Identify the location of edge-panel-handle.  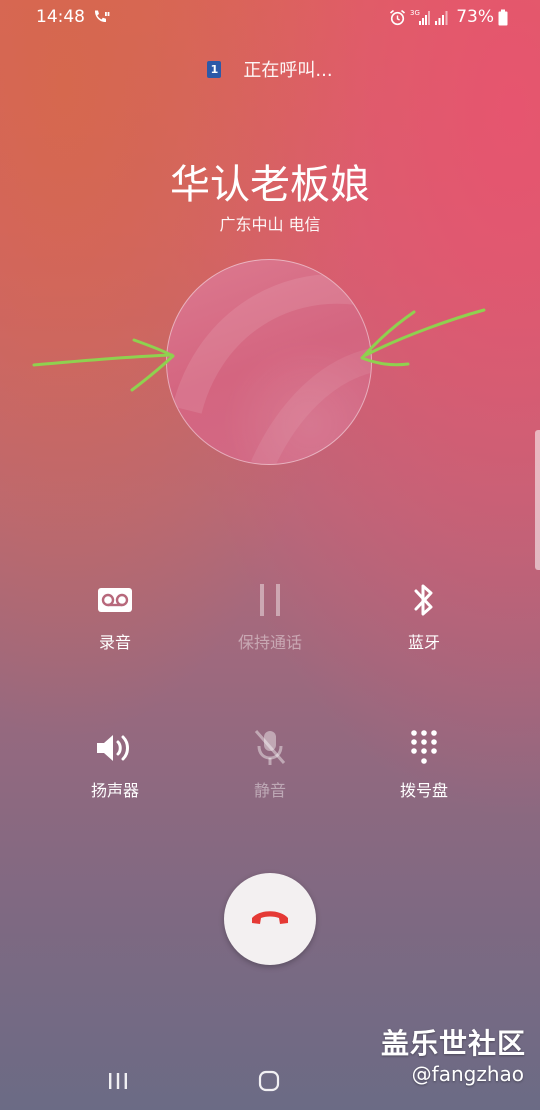
(537, 500).